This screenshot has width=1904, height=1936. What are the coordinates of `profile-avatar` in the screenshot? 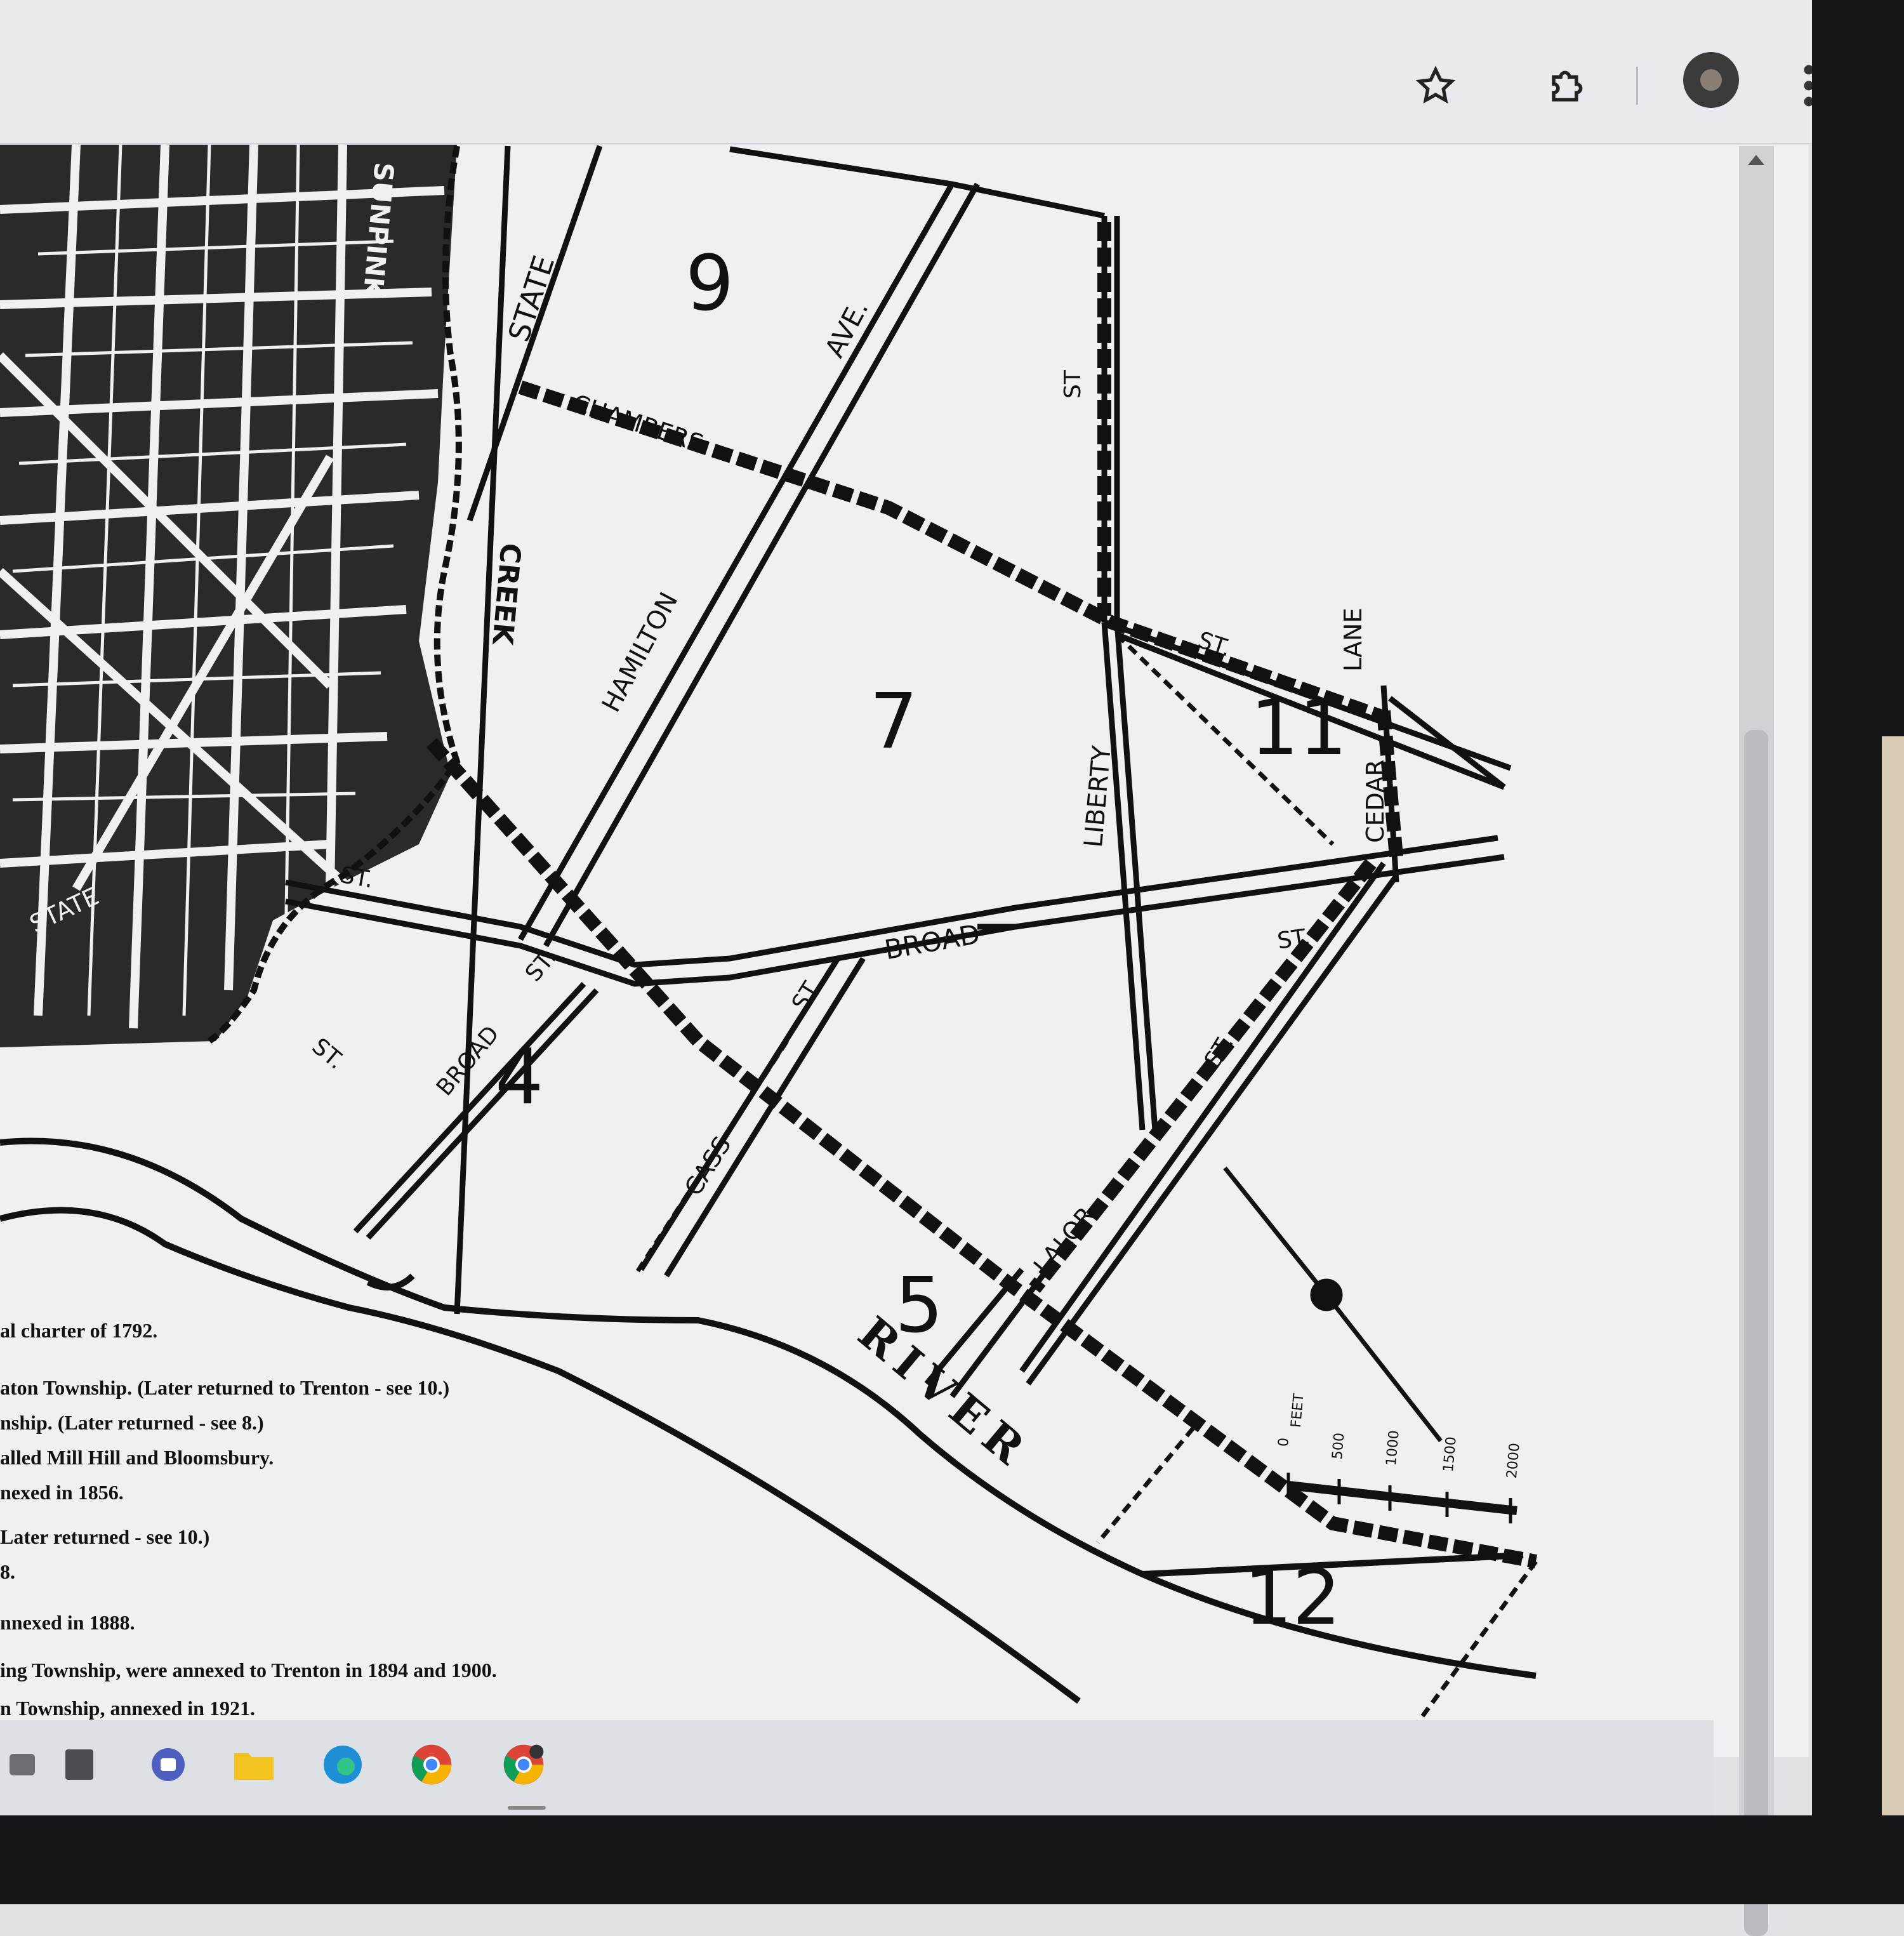 It's located at (1711, 80).